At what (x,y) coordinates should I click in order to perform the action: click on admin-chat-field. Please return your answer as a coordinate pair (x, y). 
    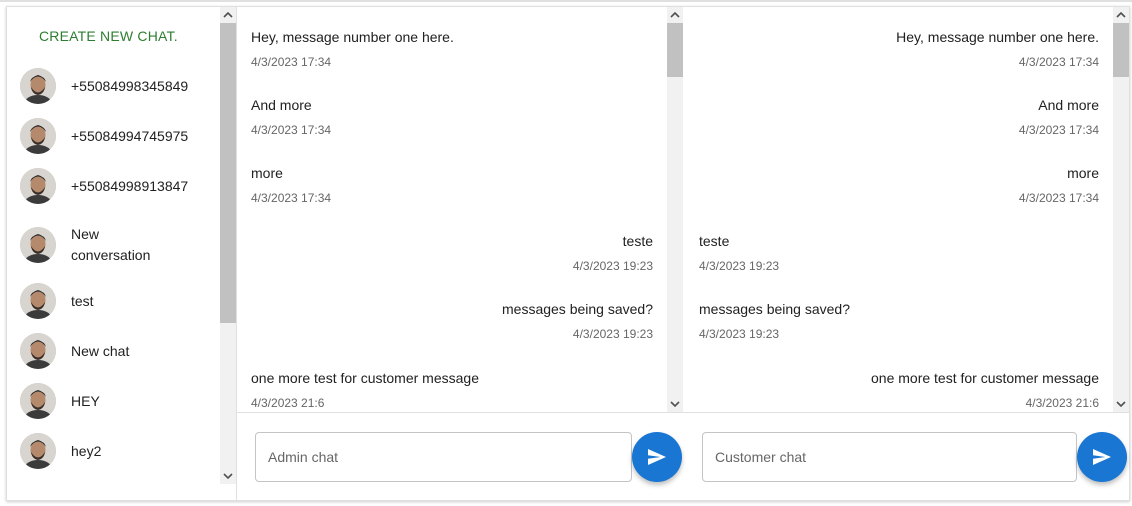
    Looking at the image, I should click on (443, 457).